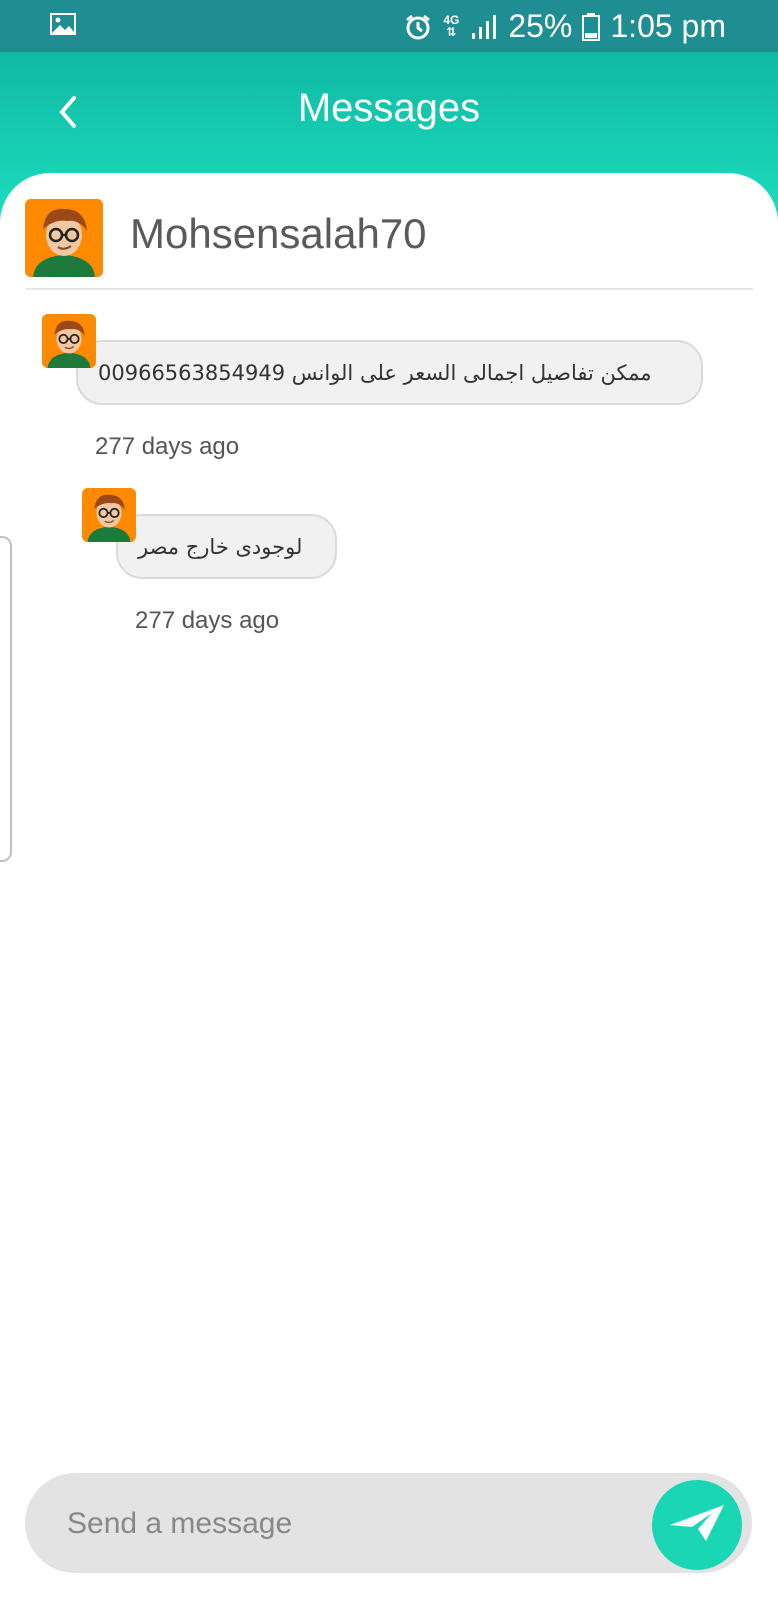  What do you see at coordinates (220, 546) in the screenshot?
I see `message-text: لوجودى خارج مصر` at bounding box center [220, 546].